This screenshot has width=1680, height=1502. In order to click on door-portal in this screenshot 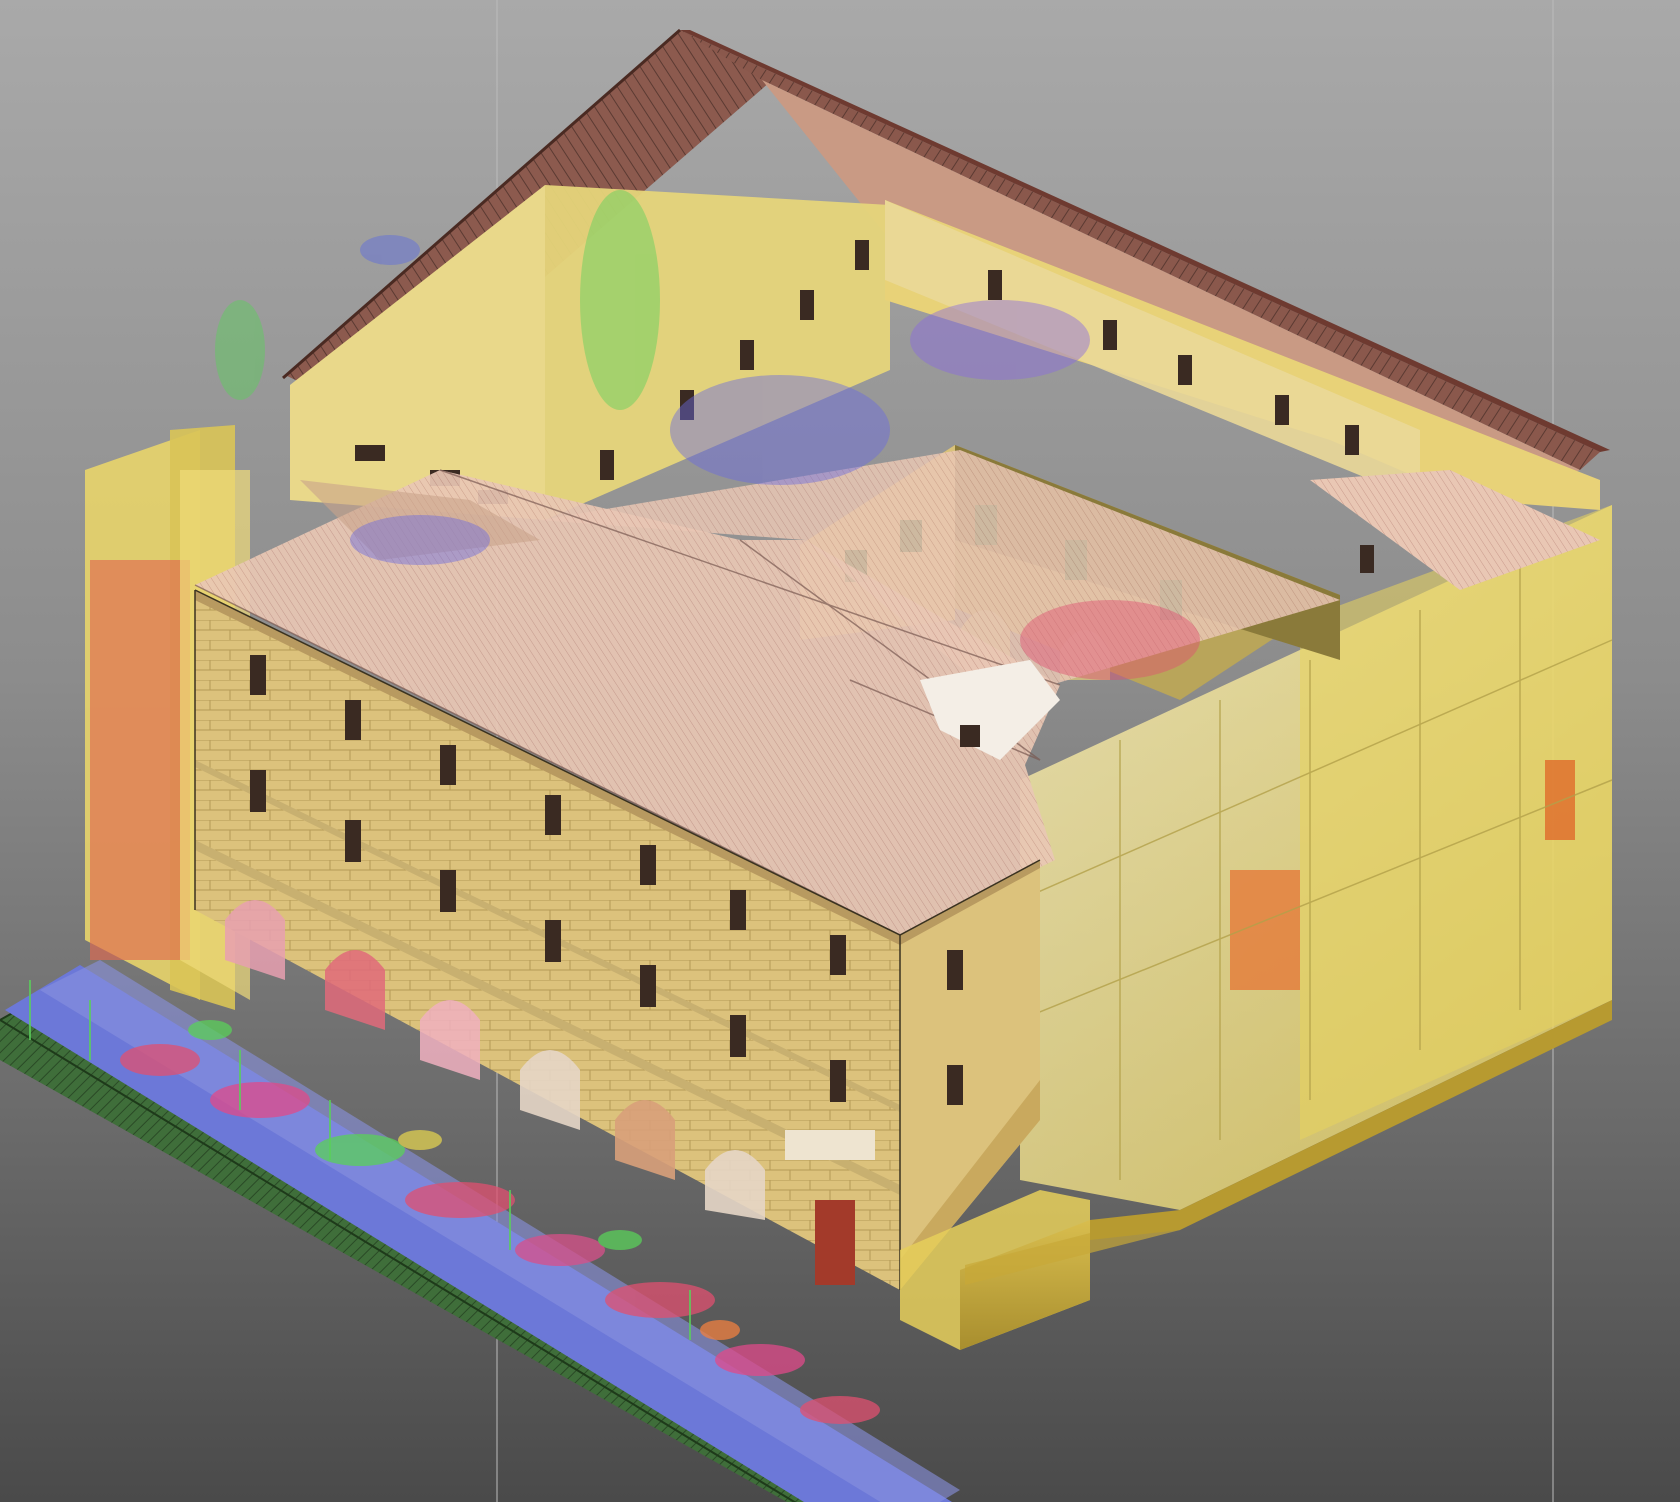, I will do `click(830, 1145)`.